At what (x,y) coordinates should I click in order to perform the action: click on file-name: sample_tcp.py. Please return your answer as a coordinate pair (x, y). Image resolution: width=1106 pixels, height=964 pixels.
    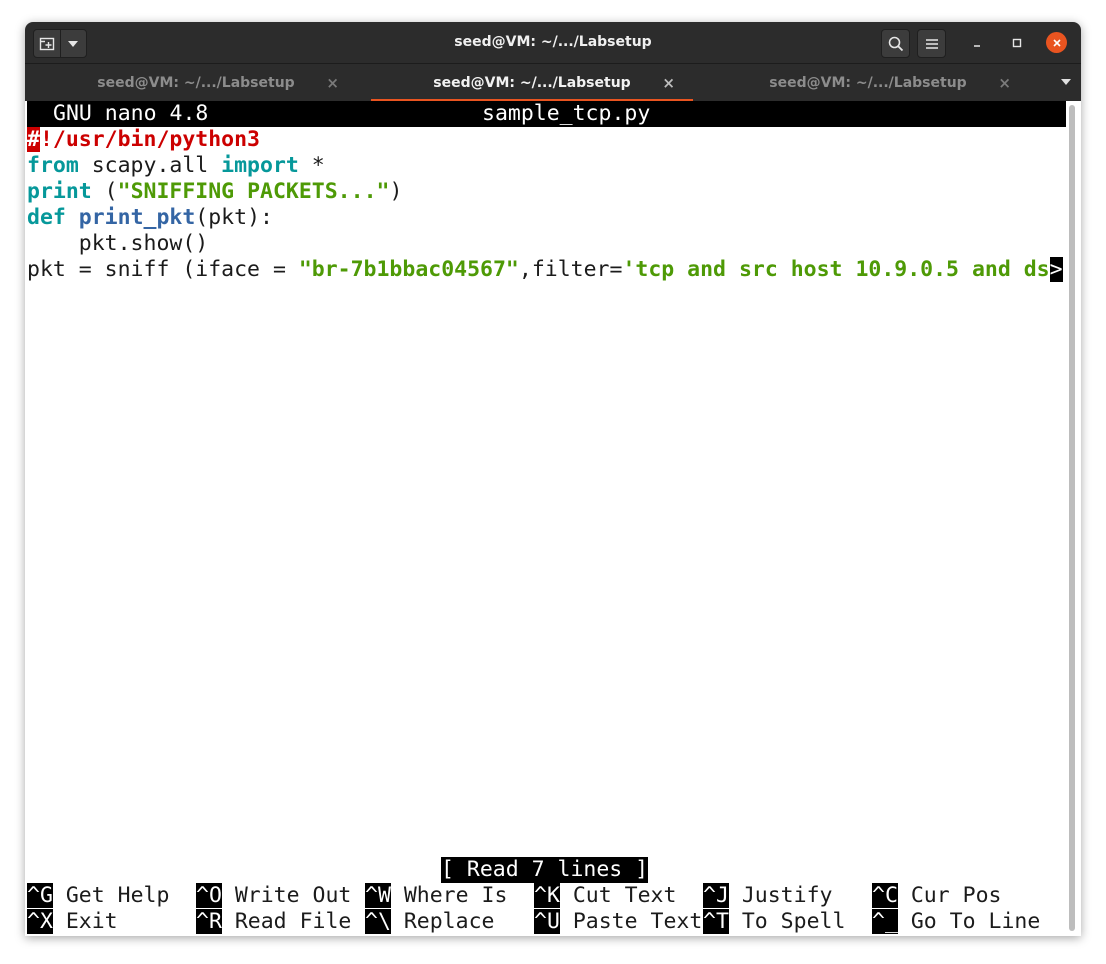
    Looking at the image, I should click on (566, 113).